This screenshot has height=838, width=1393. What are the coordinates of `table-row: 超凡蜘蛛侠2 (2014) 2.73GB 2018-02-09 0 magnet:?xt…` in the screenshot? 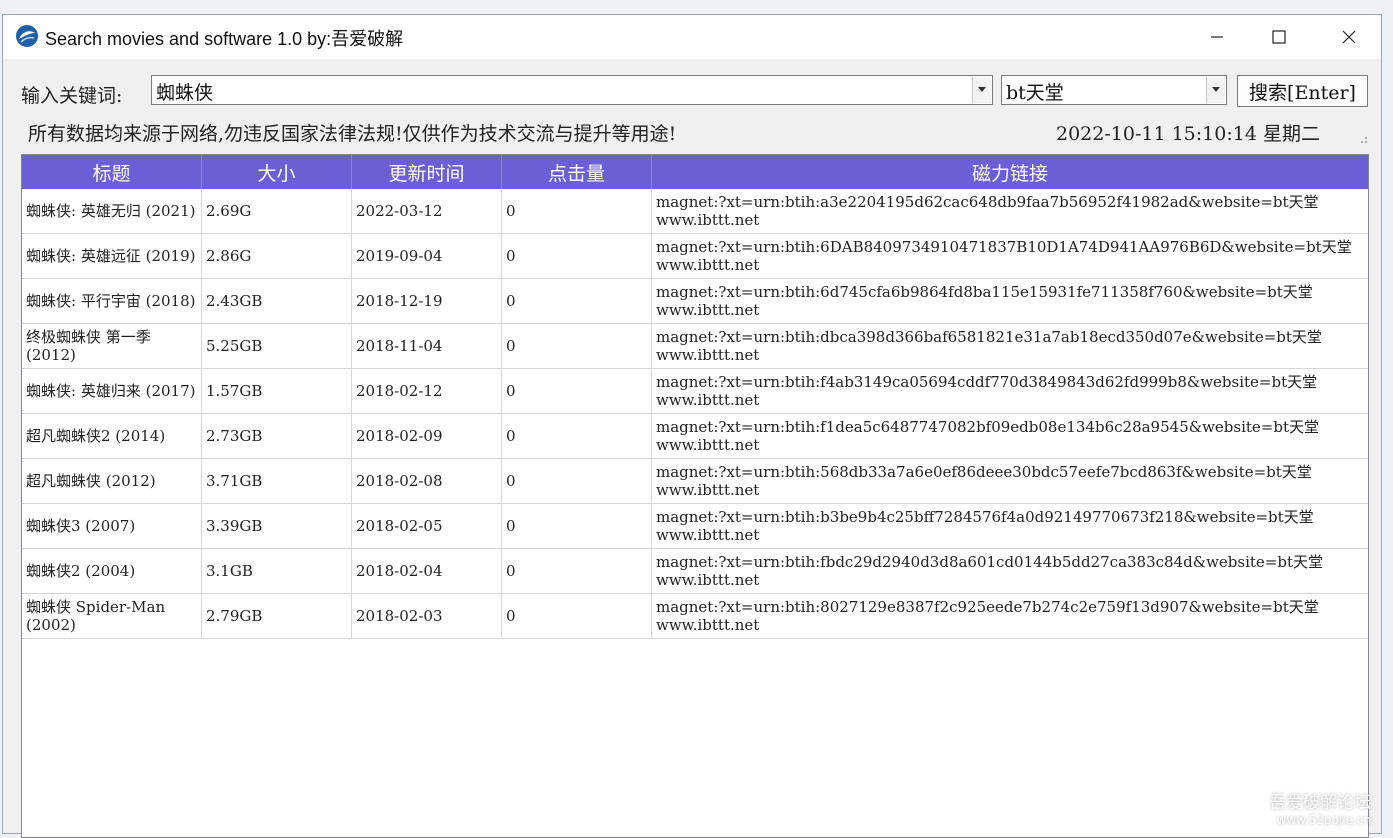 It's located at (695, 436).